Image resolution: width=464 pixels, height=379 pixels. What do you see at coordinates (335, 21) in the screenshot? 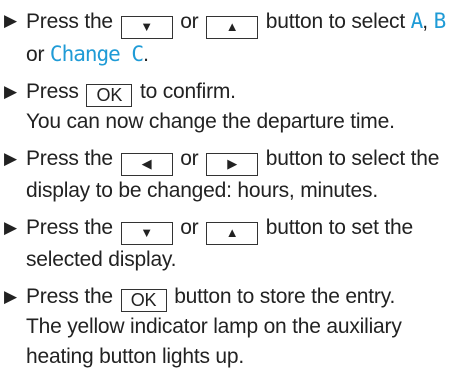
I see `step-text: button to select` at bounding box center [335, 21].